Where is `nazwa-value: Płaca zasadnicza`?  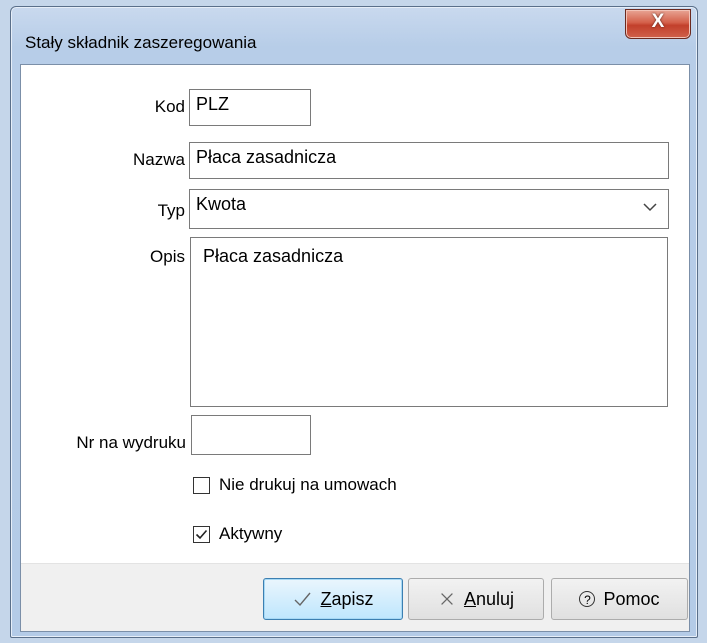
nazwa-value: Płaca zasadnicza is located at coordinates (266, 157).